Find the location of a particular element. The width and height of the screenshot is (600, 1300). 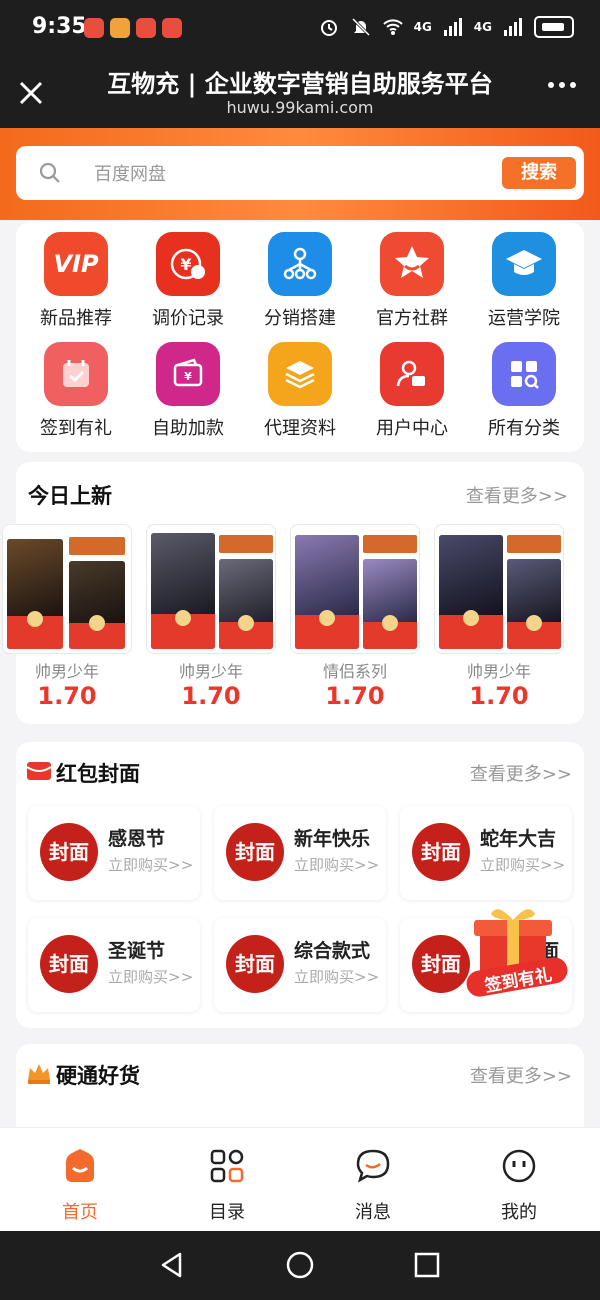

star-smile-icon is located at coordinates (412, 264).